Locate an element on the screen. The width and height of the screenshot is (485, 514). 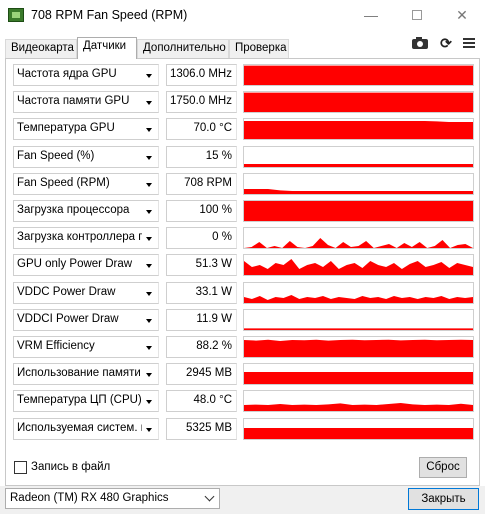
sensor-value-box: 1306.0 MHz is located at coordinates (201, 75).